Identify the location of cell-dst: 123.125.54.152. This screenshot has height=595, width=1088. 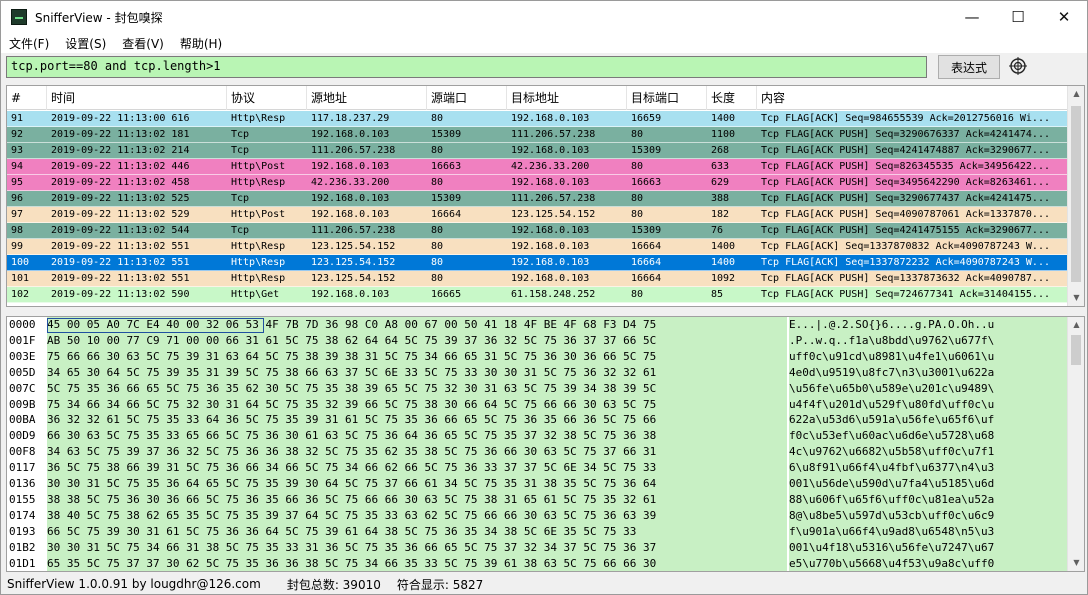
(553, 214).